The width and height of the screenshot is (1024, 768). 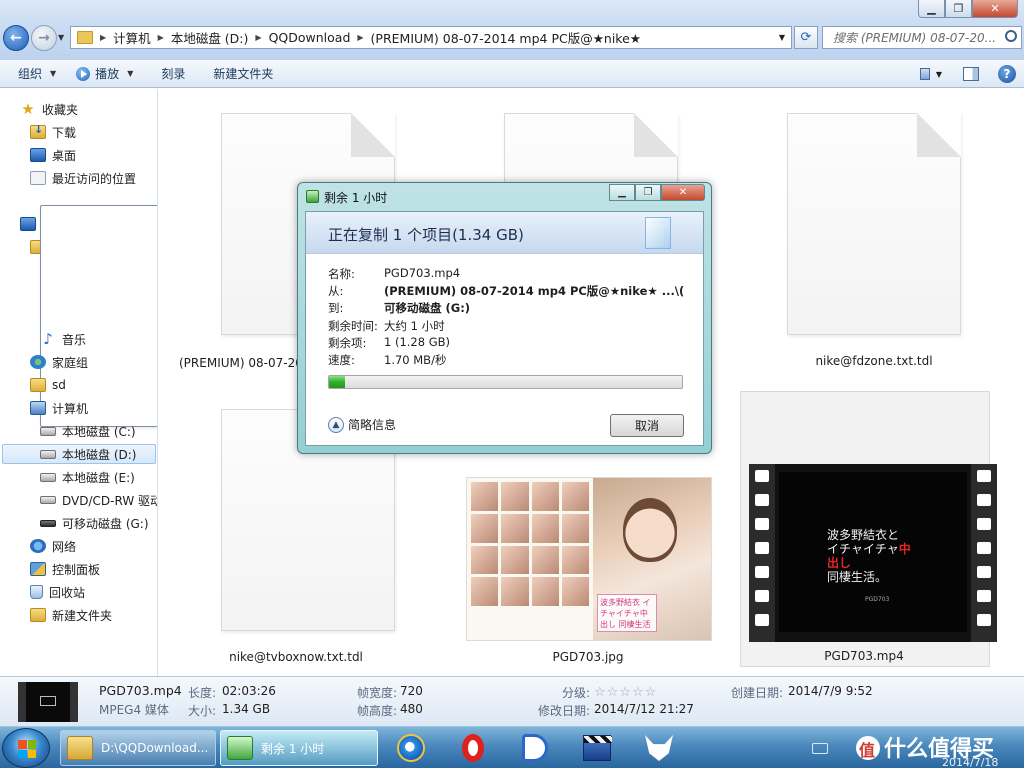 I want to click on dialog-close-button: ✕, so click(x=683, y=192).